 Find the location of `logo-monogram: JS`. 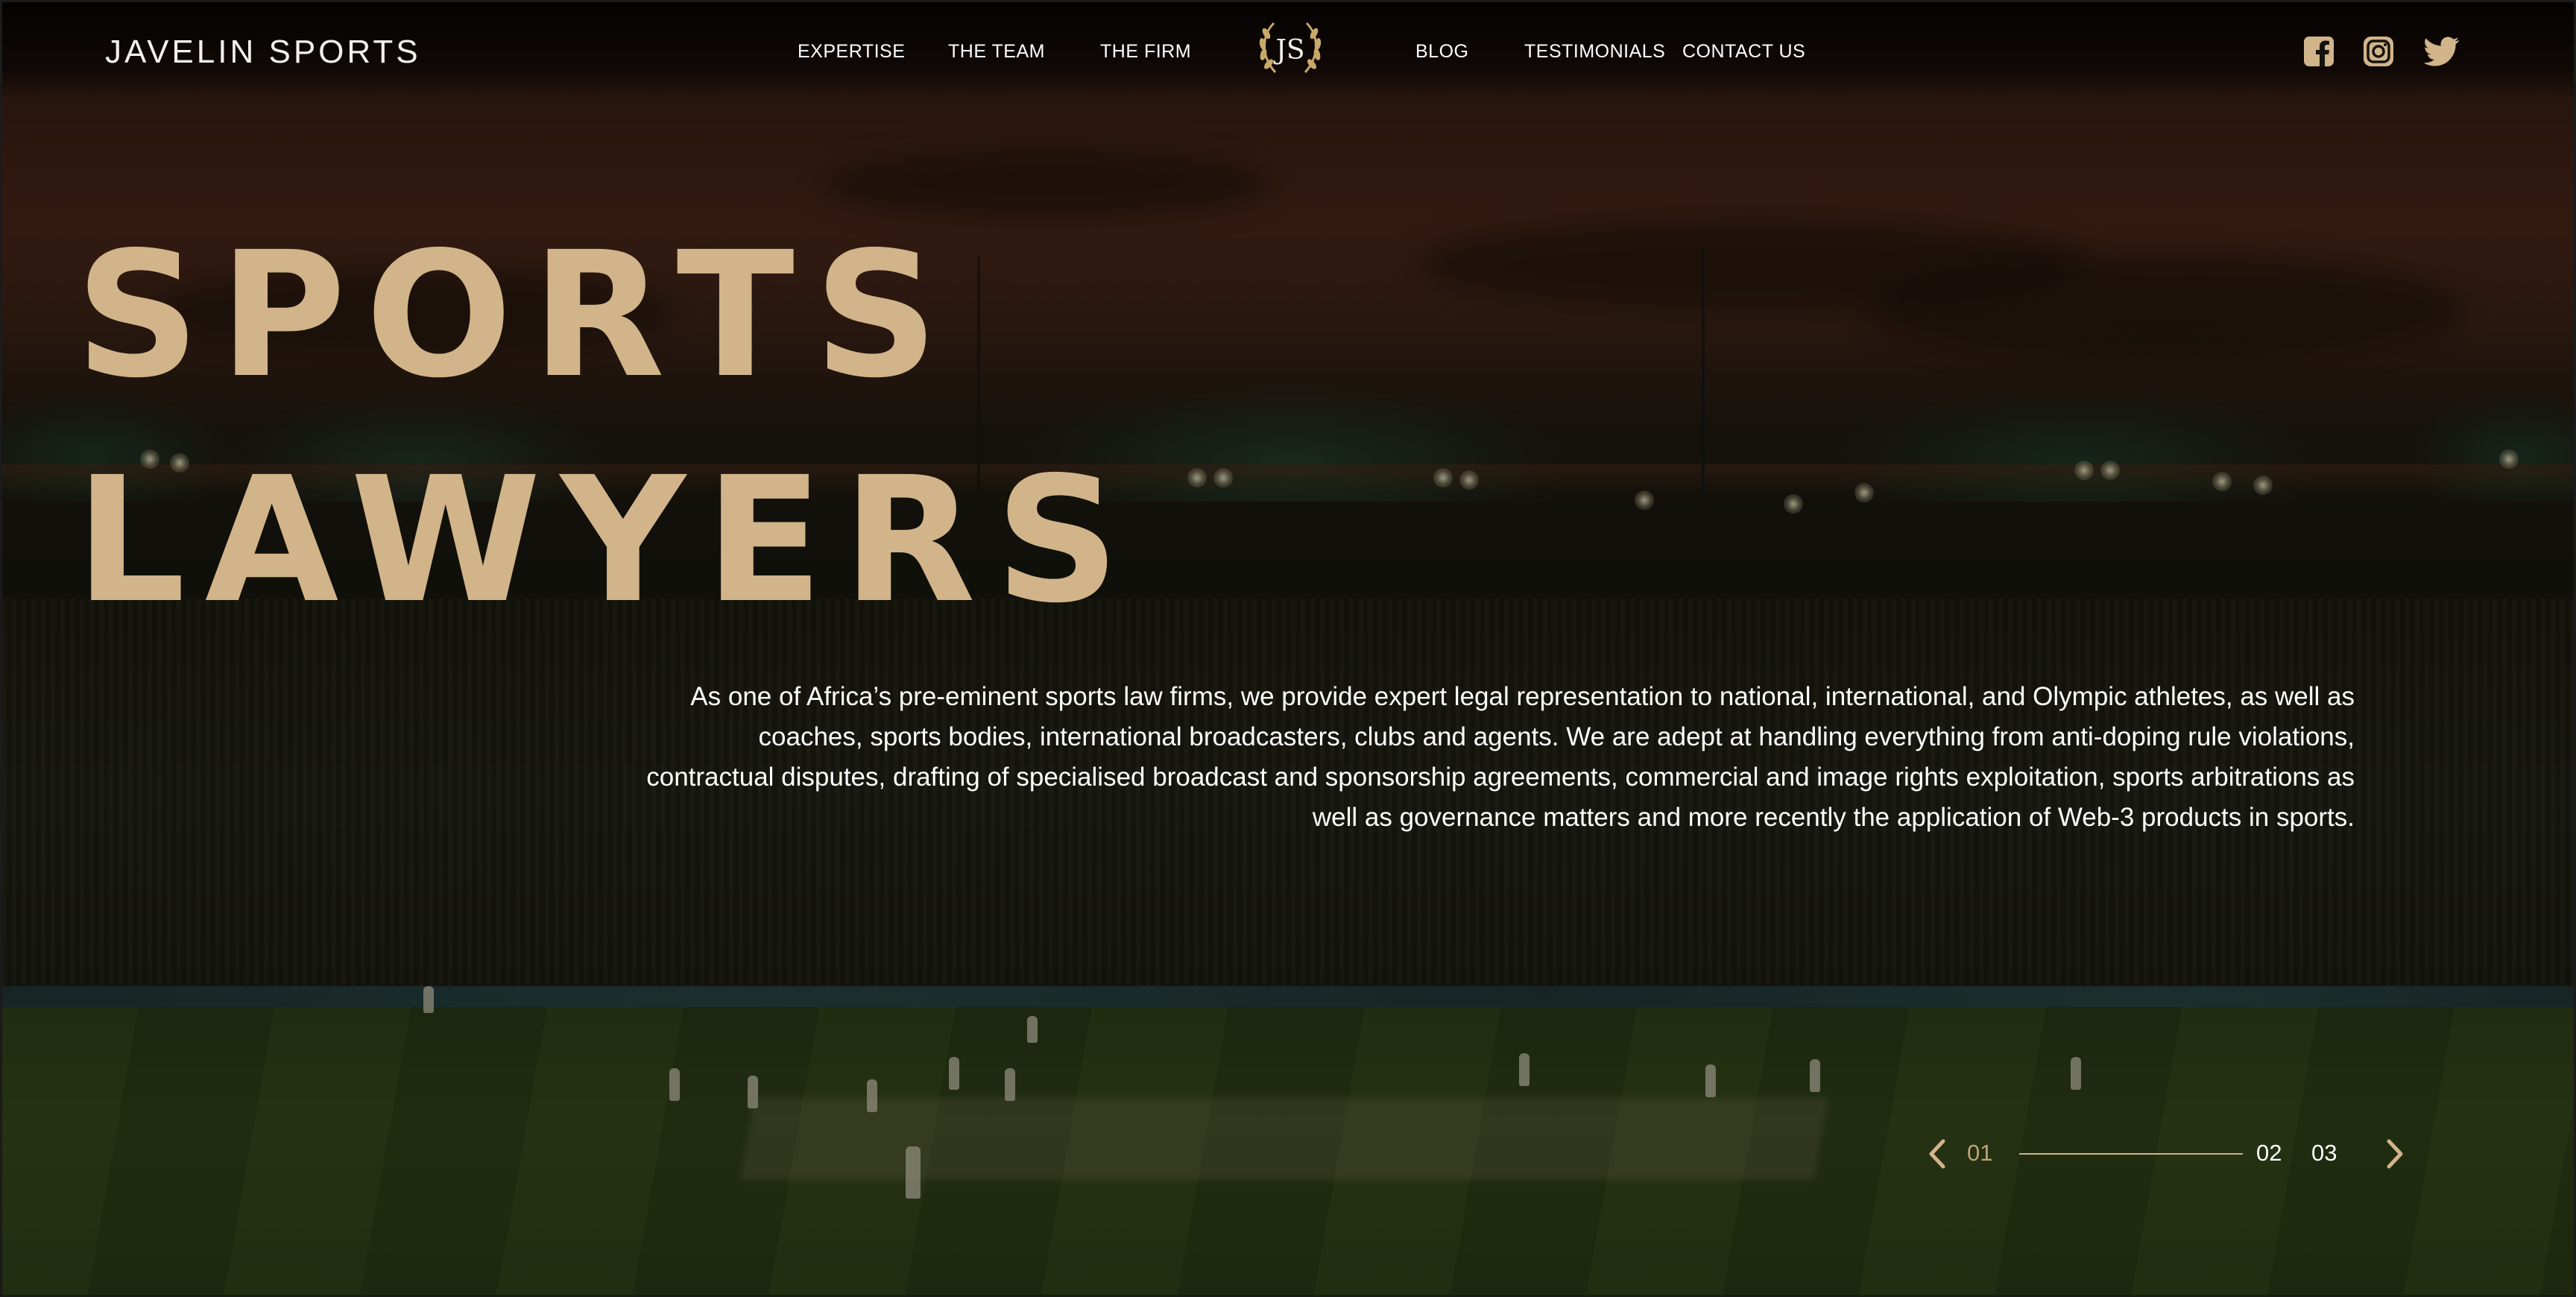

logo-monogram: JS is located at coordinates (1288, 50).